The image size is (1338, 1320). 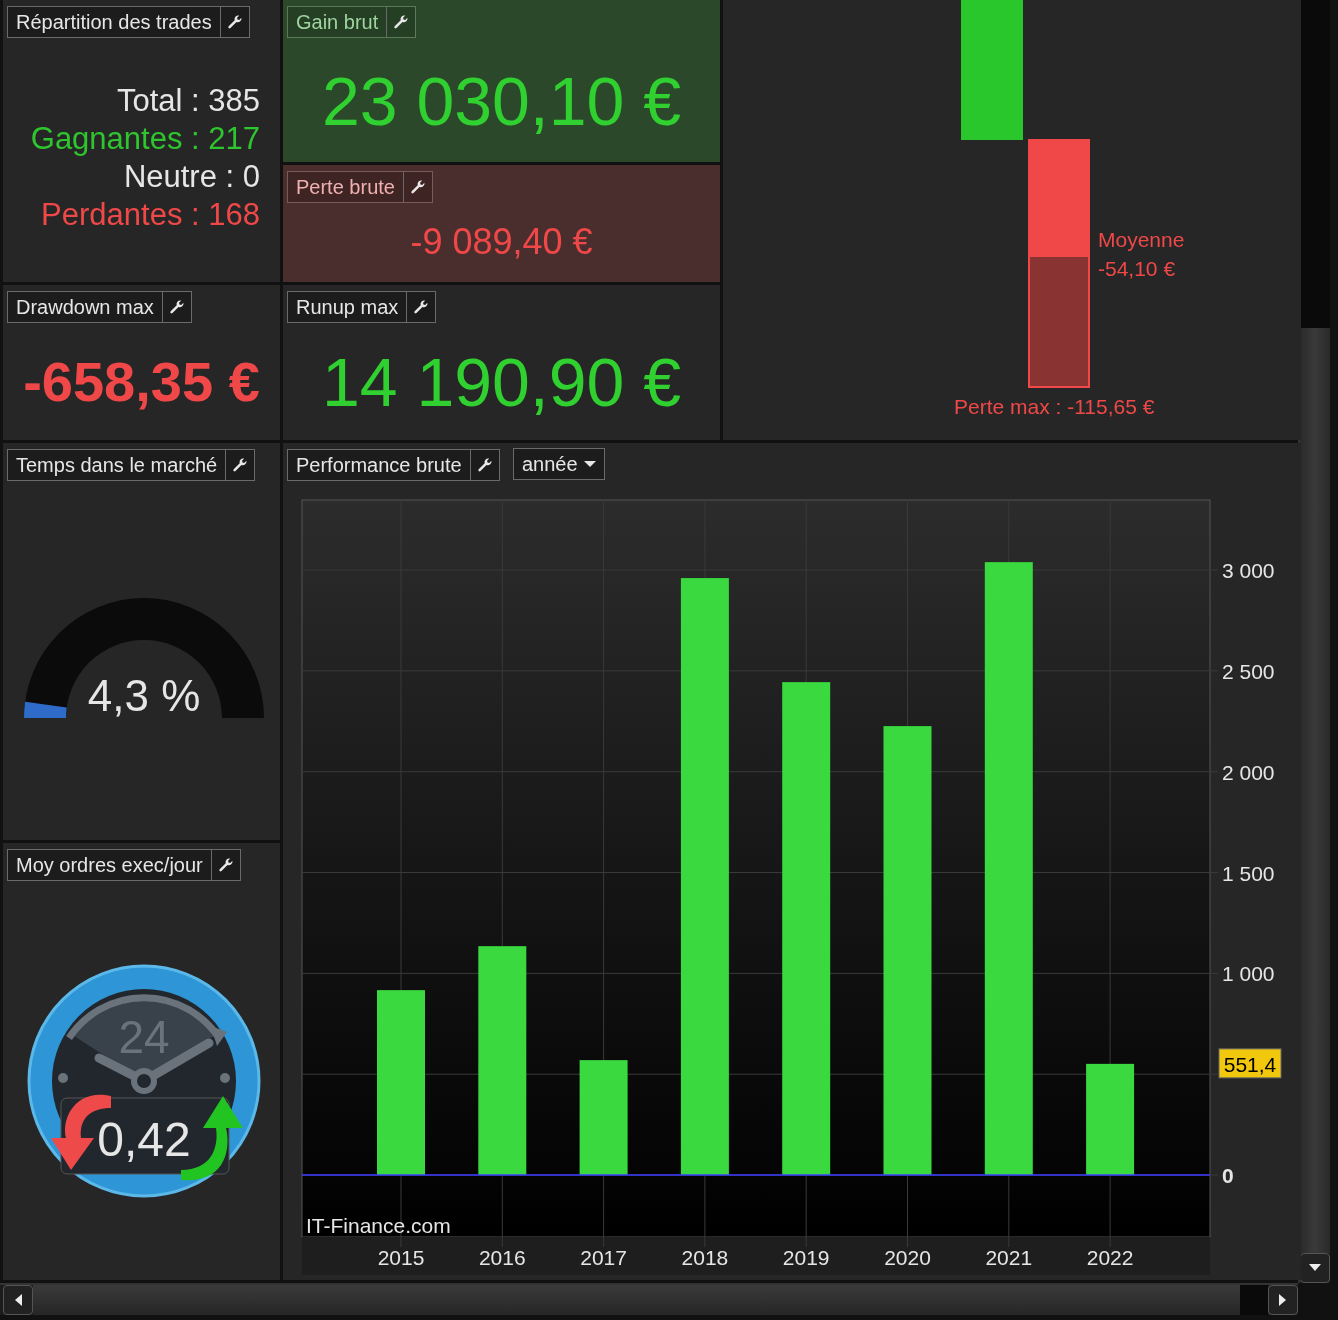 What do you see at coordinates (378, 1225) in the screenshot?
I see `watermark-text: IT-Finance.com` at bounding box center [378, 1225].